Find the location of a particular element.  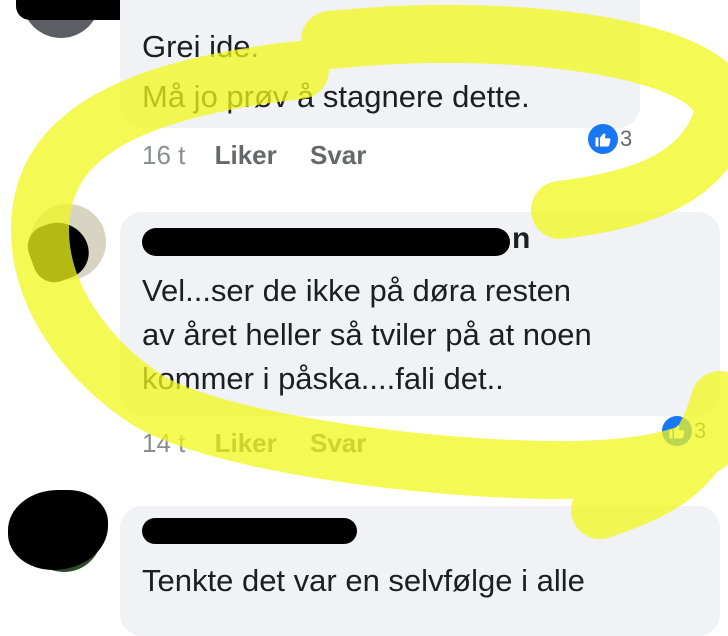

comment-meta: 14 t Liker Svar is located at coordinates (254, 443).